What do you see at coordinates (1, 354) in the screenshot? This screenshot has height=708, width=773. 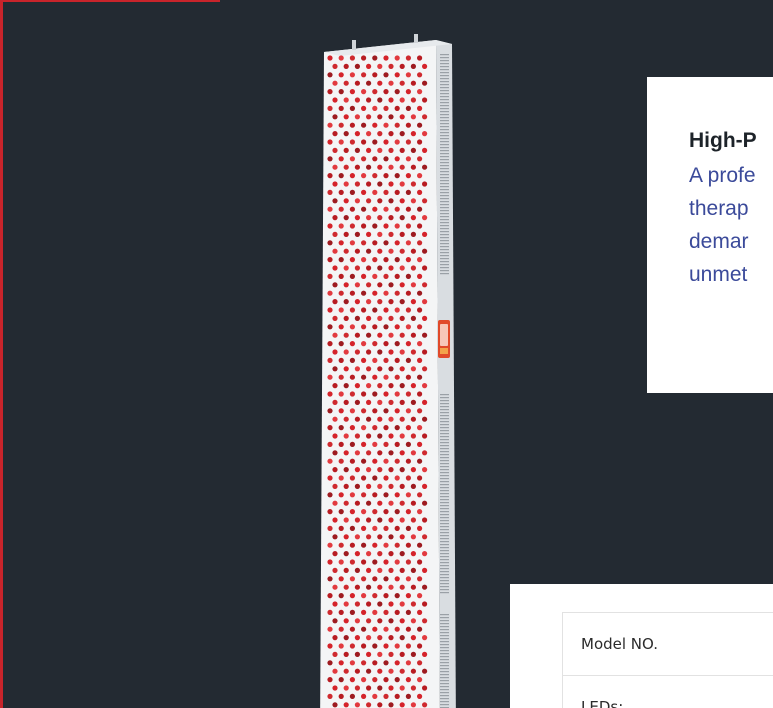 I see `left-accent-border` at bounding box center [1, 354].